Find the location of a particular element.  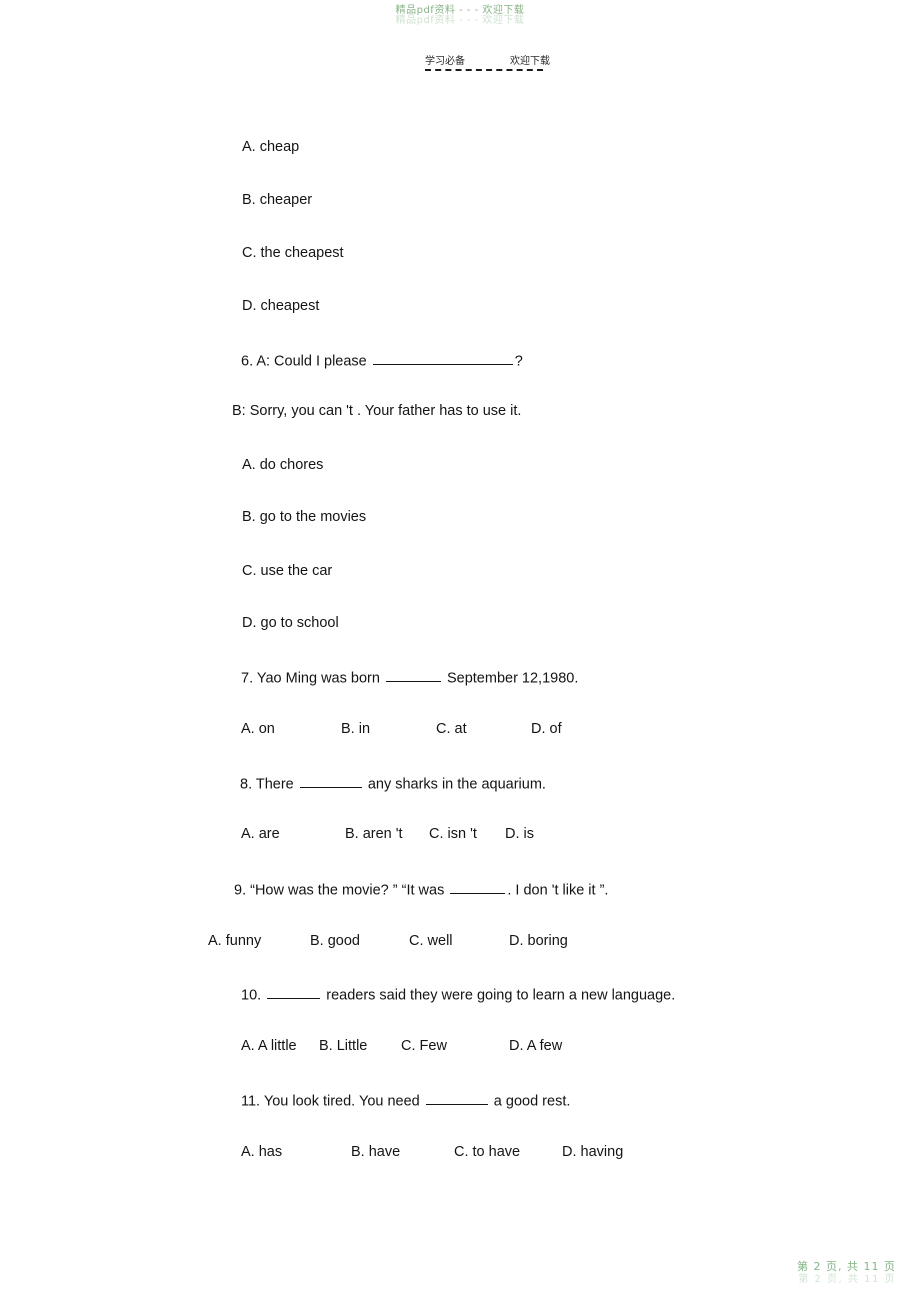

option-item: D. go to school is located at coordinates (290, 623).